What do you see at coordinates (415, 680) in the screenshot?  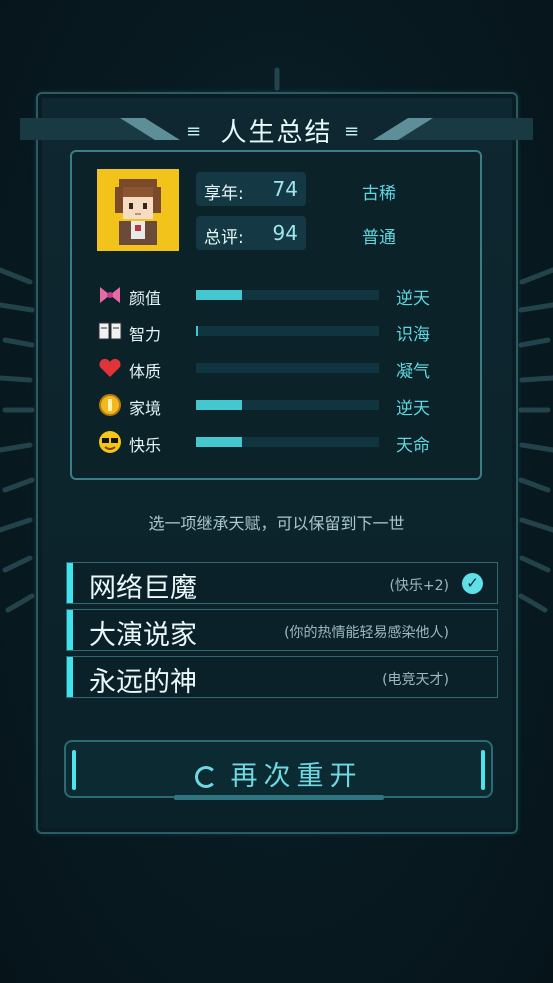 I see `talent-desc: (电竞天才)` at bounding box center [415, 680].